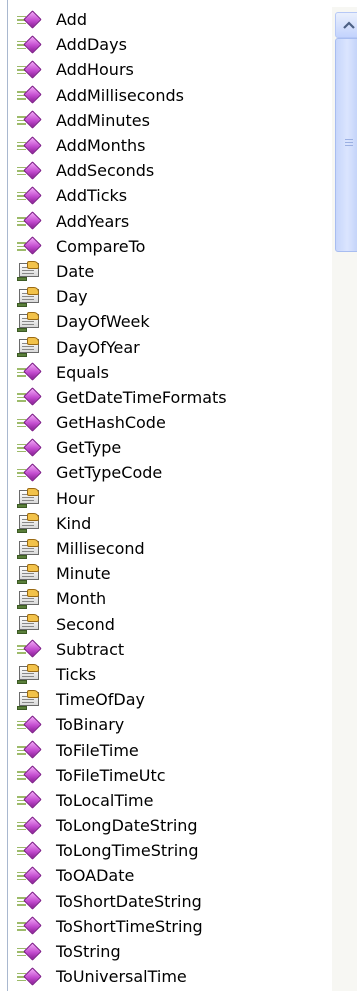 This screenshot has height=991, width=357. I want to click on list-item: GetHashCode, so click(167, 422).